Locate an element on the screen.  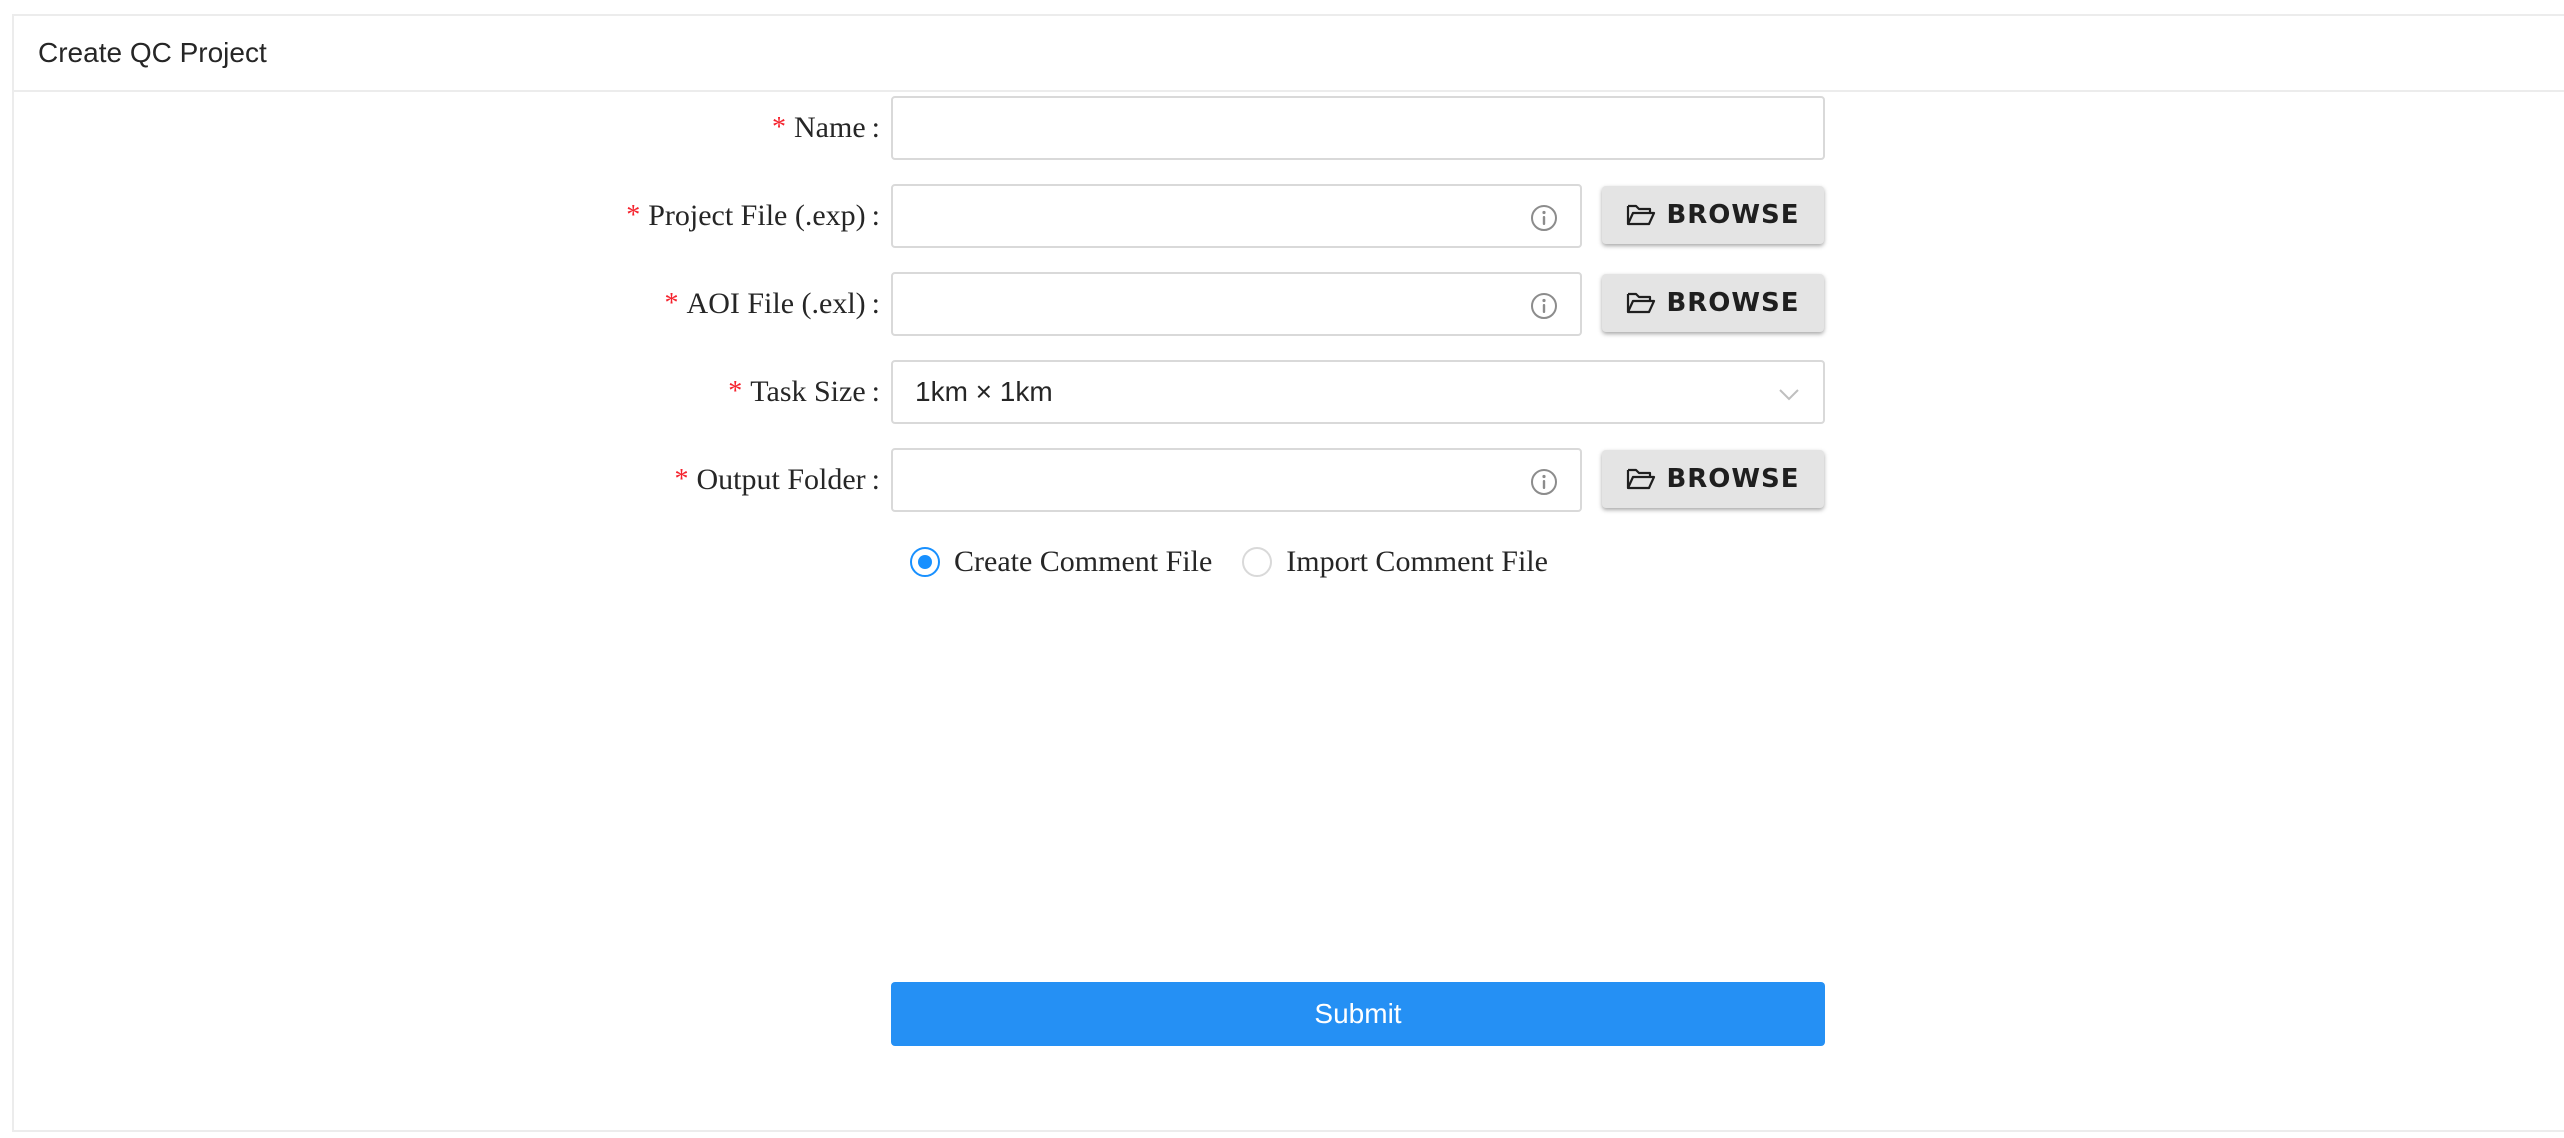
radio-import-comment-file: Import Comment File is located at coordinates (1395, 562).